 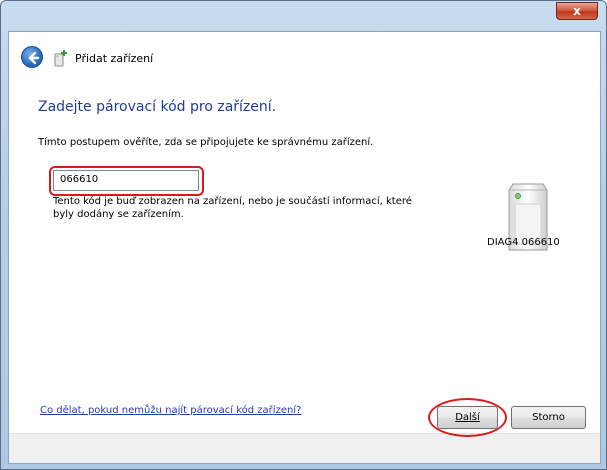 I want to click on cancel-button: Storno, so click(x=548, y=417).